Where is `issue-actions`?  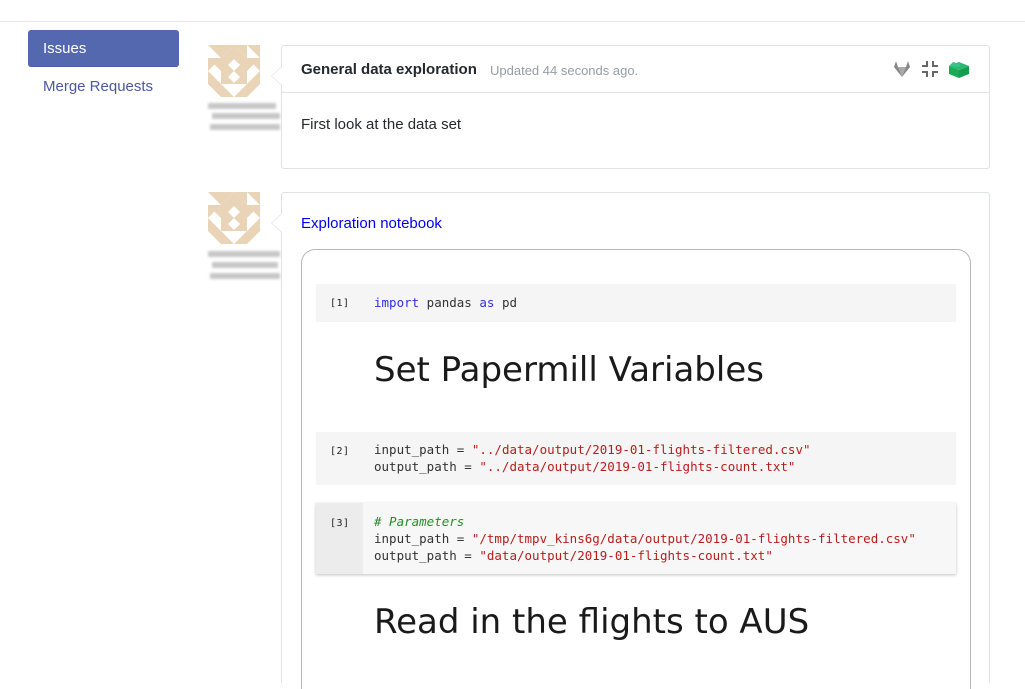 issue-actions is located at coordinates (930, 69).